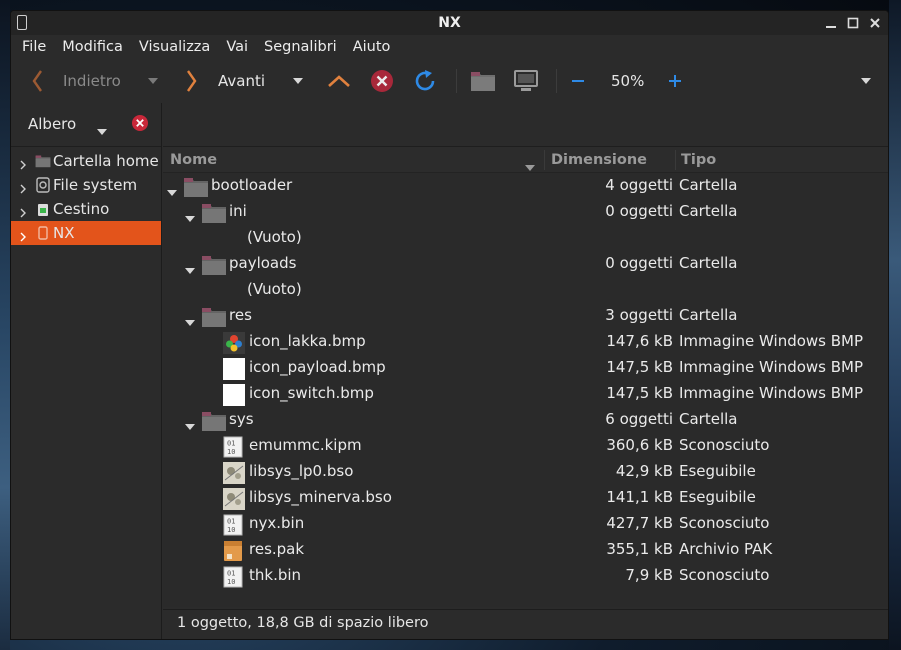  Describe the element at coordinates (639, 419) in the screenshot. I see `file-size: 6 oggetti` at that location.